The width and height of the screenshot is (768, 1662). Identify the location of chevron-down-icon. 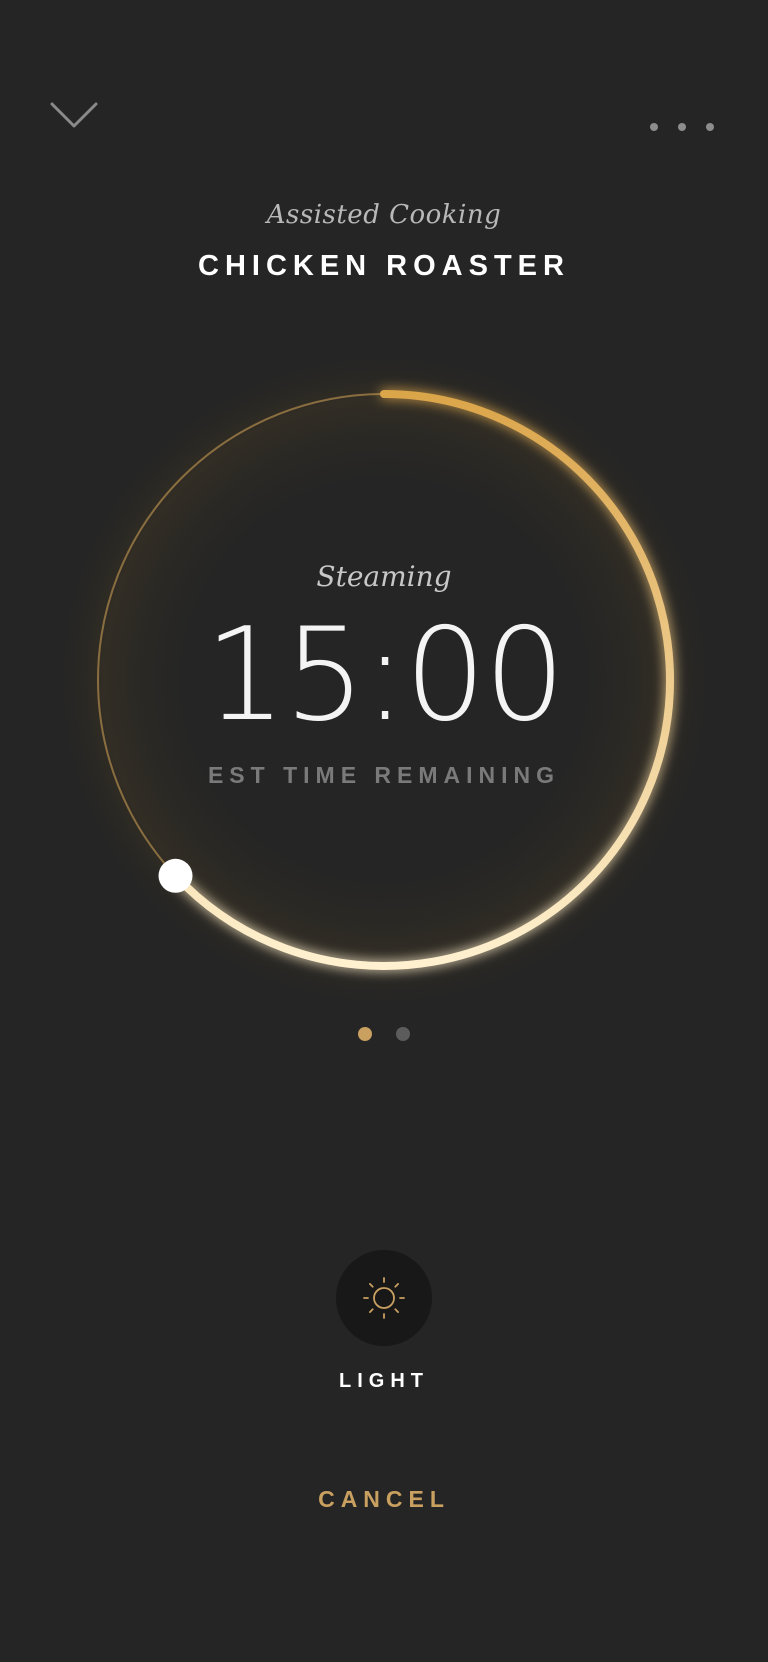
(74, 115).